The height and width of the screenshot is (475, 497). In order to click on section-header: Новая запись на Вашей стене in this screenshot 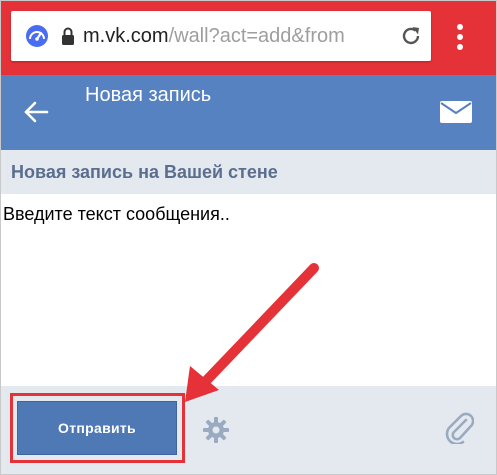, I will do `click(248, 172)`.